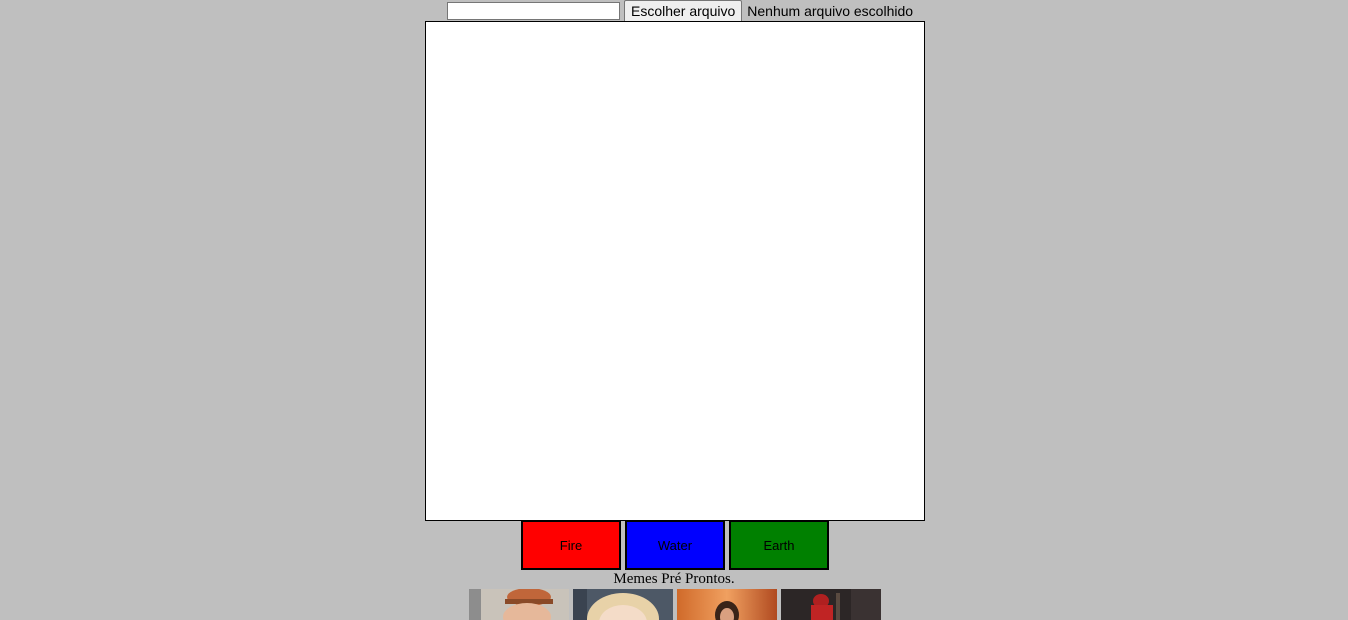 This screenshot has width=1348, height=620. What do you see at coordinates (533, 11) in the screenshot?
I see `text-input` at bounding box center [533, 11].